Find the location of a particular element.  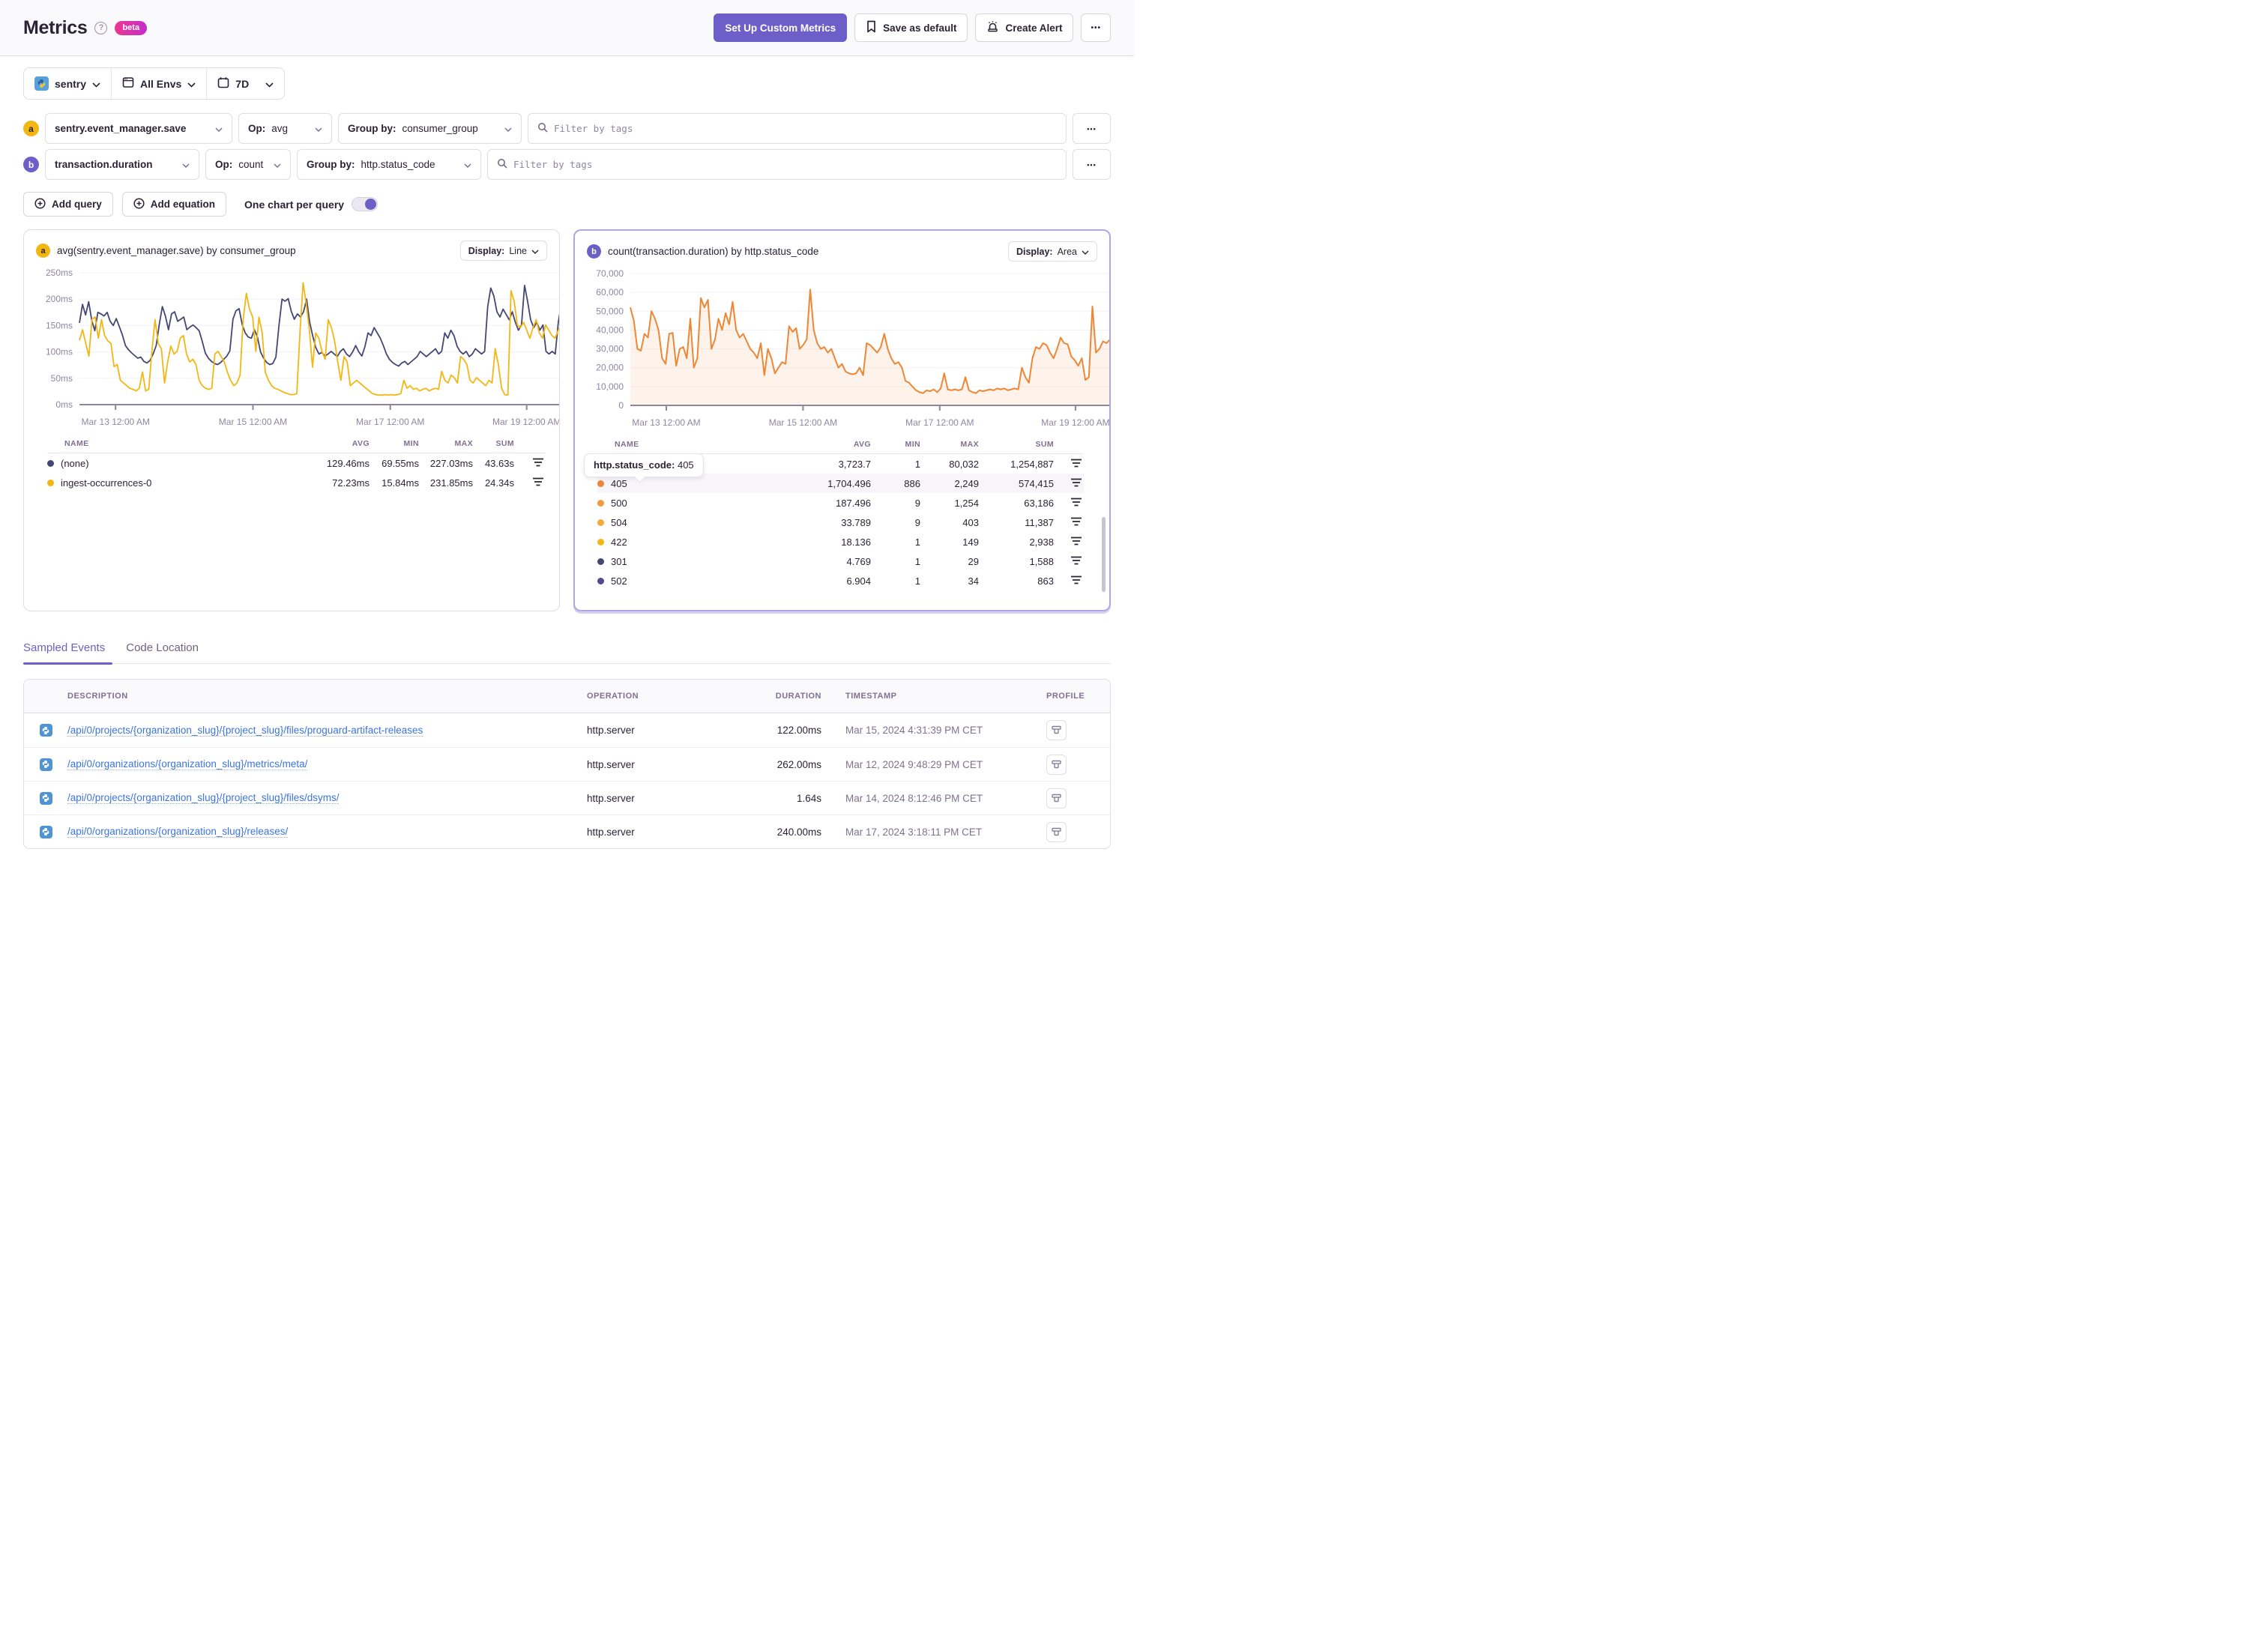

metric-select-a: sentry.event_manager.save is located at coordinates (138, 128).